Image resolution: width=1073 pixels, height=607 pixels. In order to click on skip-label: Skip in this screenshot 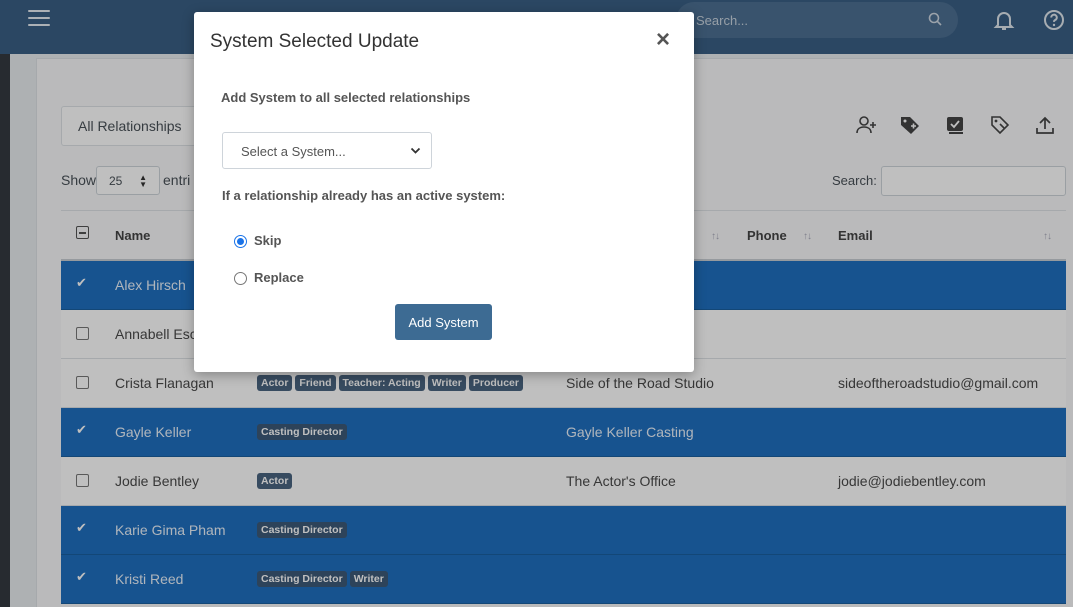, I will do `click(267, 240)`.